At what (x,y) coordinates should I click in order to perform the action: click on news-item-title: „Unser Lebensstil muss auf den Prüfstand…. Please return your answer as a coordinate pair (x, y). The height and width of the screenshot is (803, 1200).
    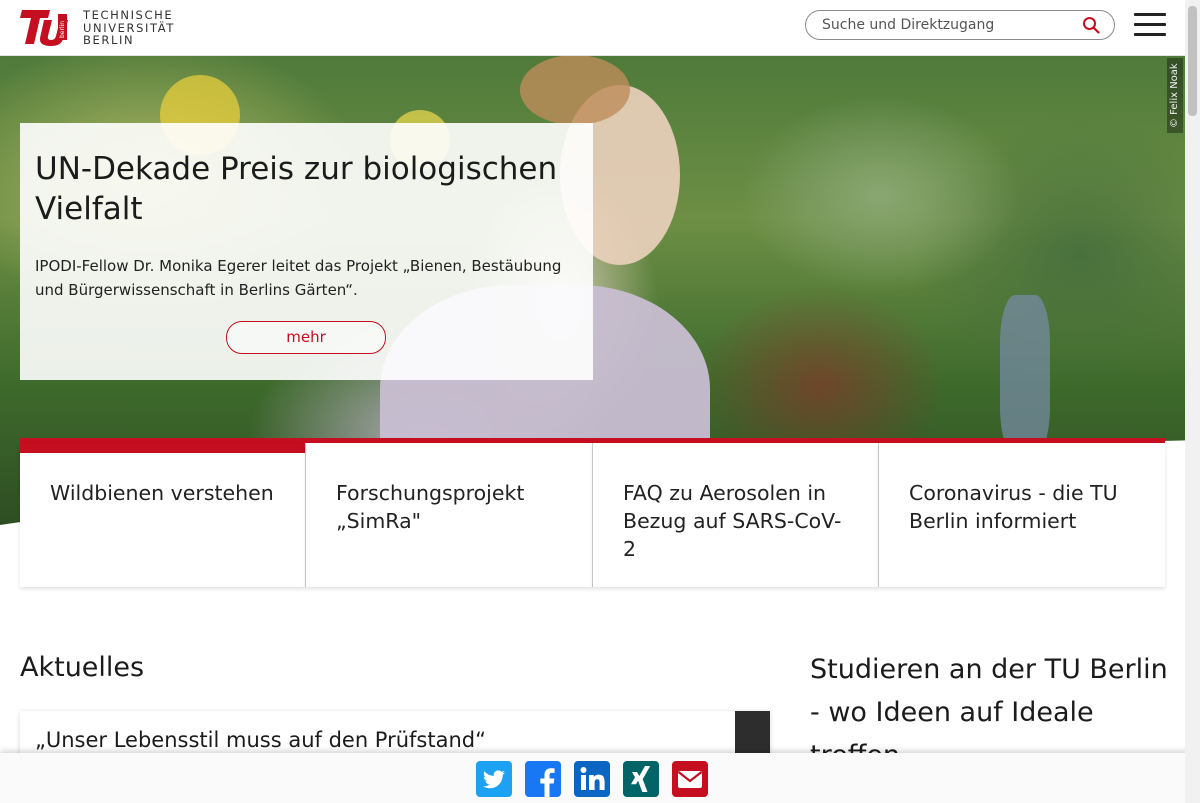
    Looking at the image, I should click on (260, 740).